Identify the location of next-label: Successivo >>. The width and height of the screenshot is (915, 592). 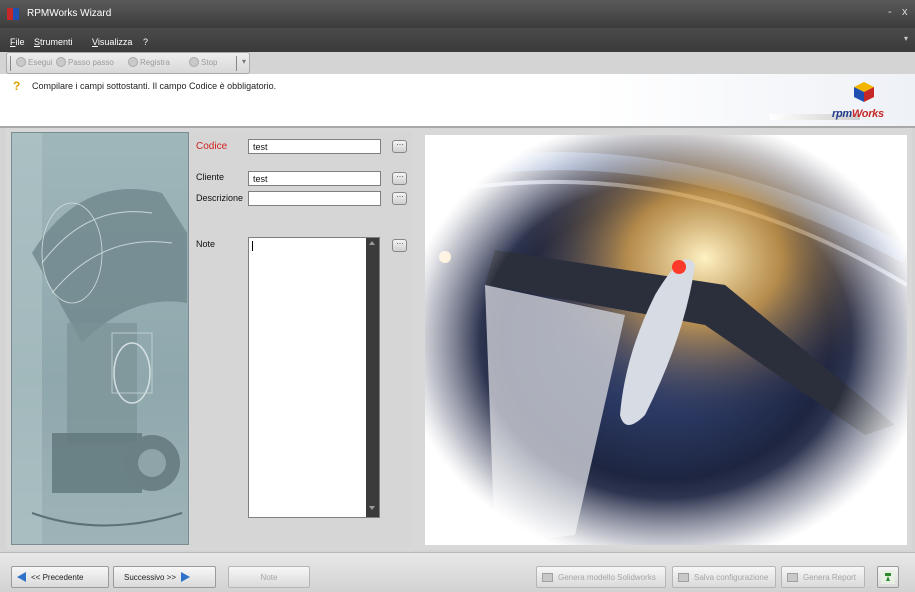
(150, 577).